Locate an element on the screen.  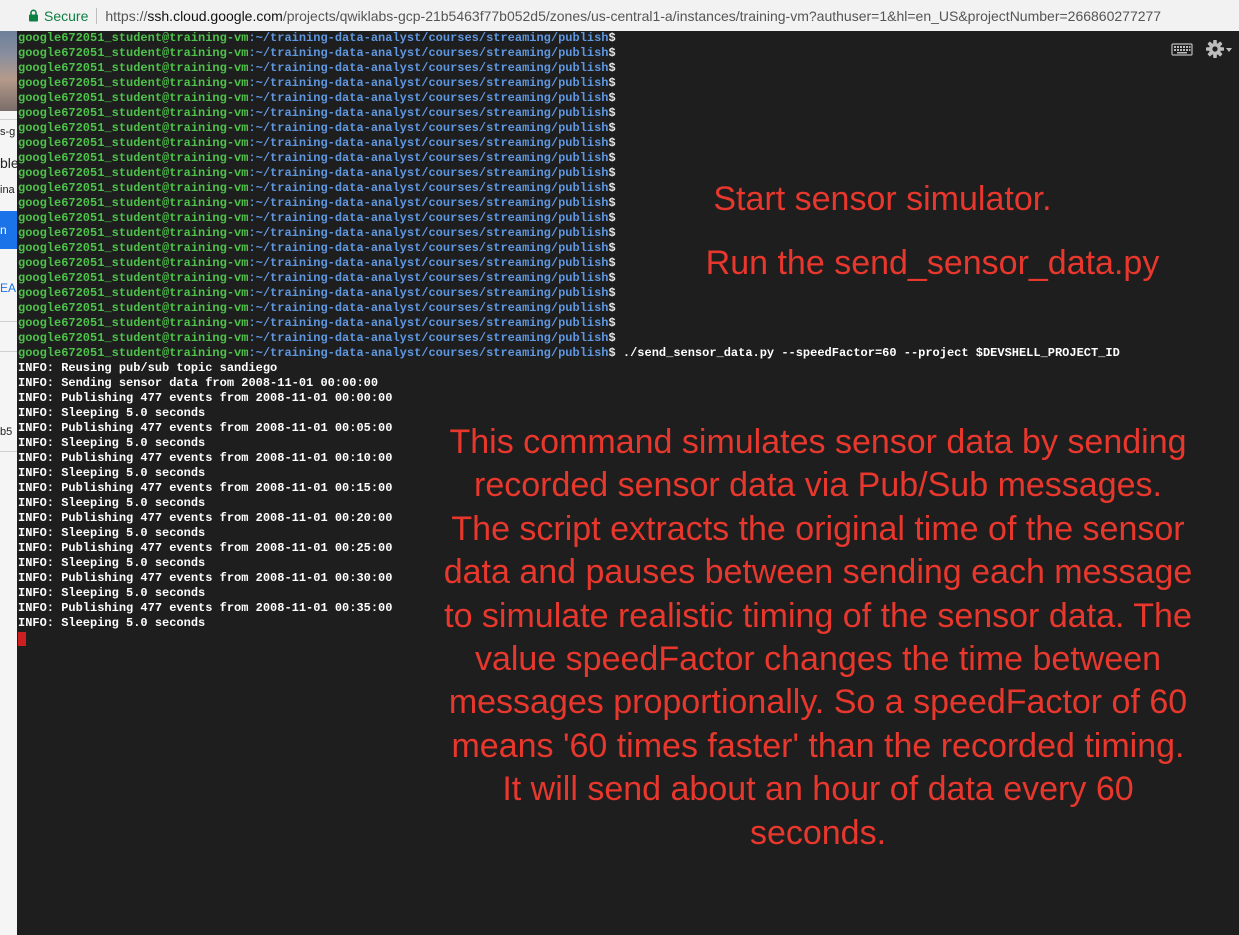
chevron-down-icon is located at coordinates (1229, 50).